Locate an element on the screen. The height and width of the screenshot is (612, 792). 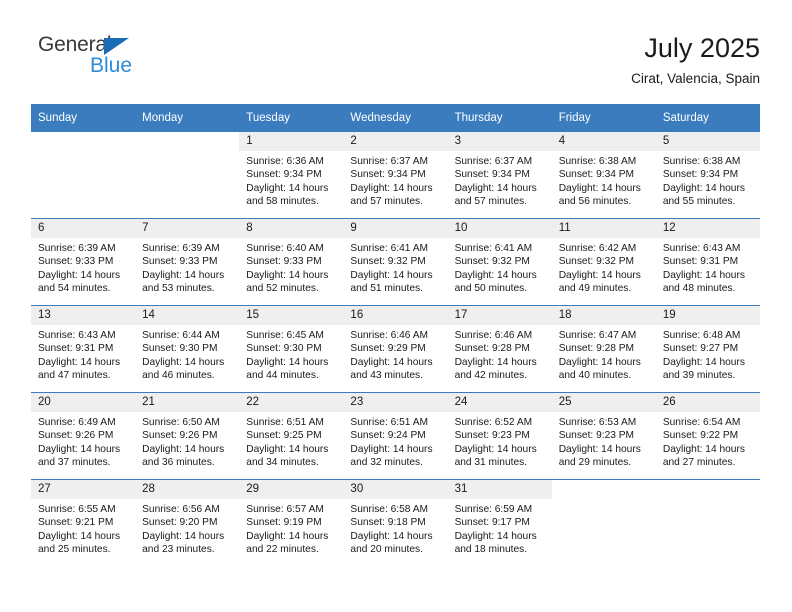
general-blue-logo: General Blue is located at coordinates (98, 58).